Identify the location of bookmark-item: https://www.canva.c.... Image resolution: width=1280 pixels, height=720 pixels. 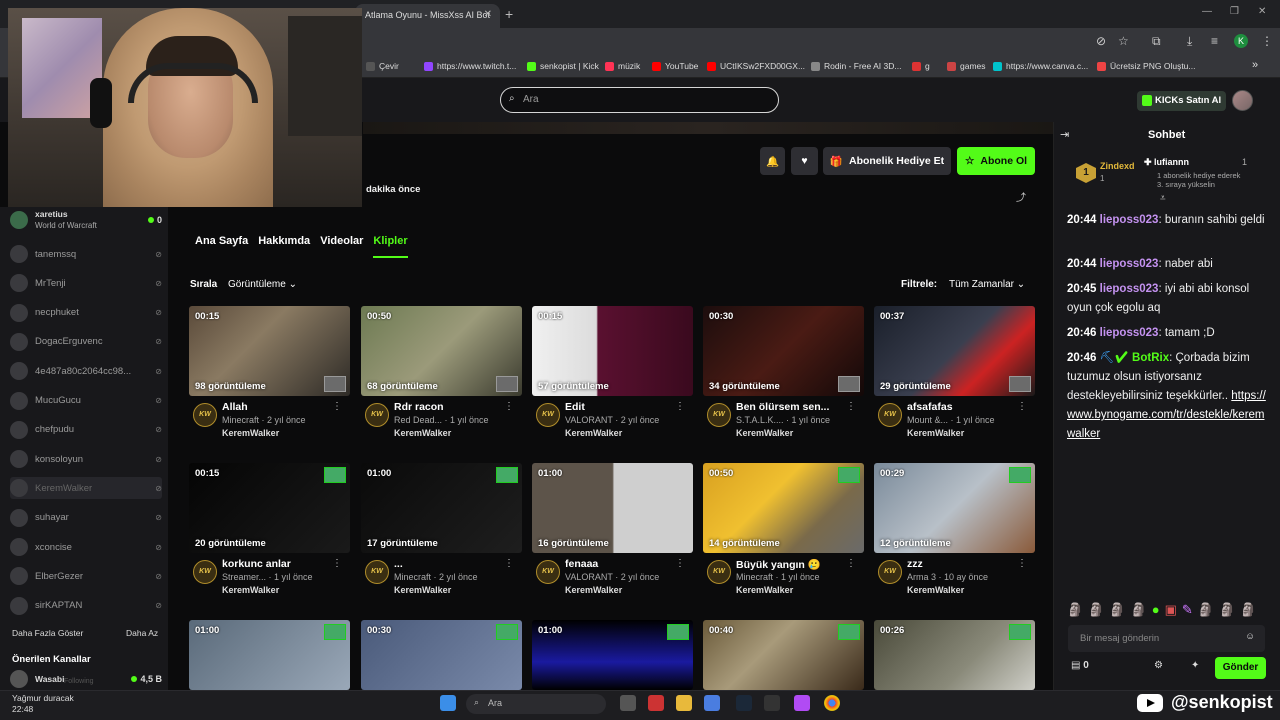
(1040, 66).